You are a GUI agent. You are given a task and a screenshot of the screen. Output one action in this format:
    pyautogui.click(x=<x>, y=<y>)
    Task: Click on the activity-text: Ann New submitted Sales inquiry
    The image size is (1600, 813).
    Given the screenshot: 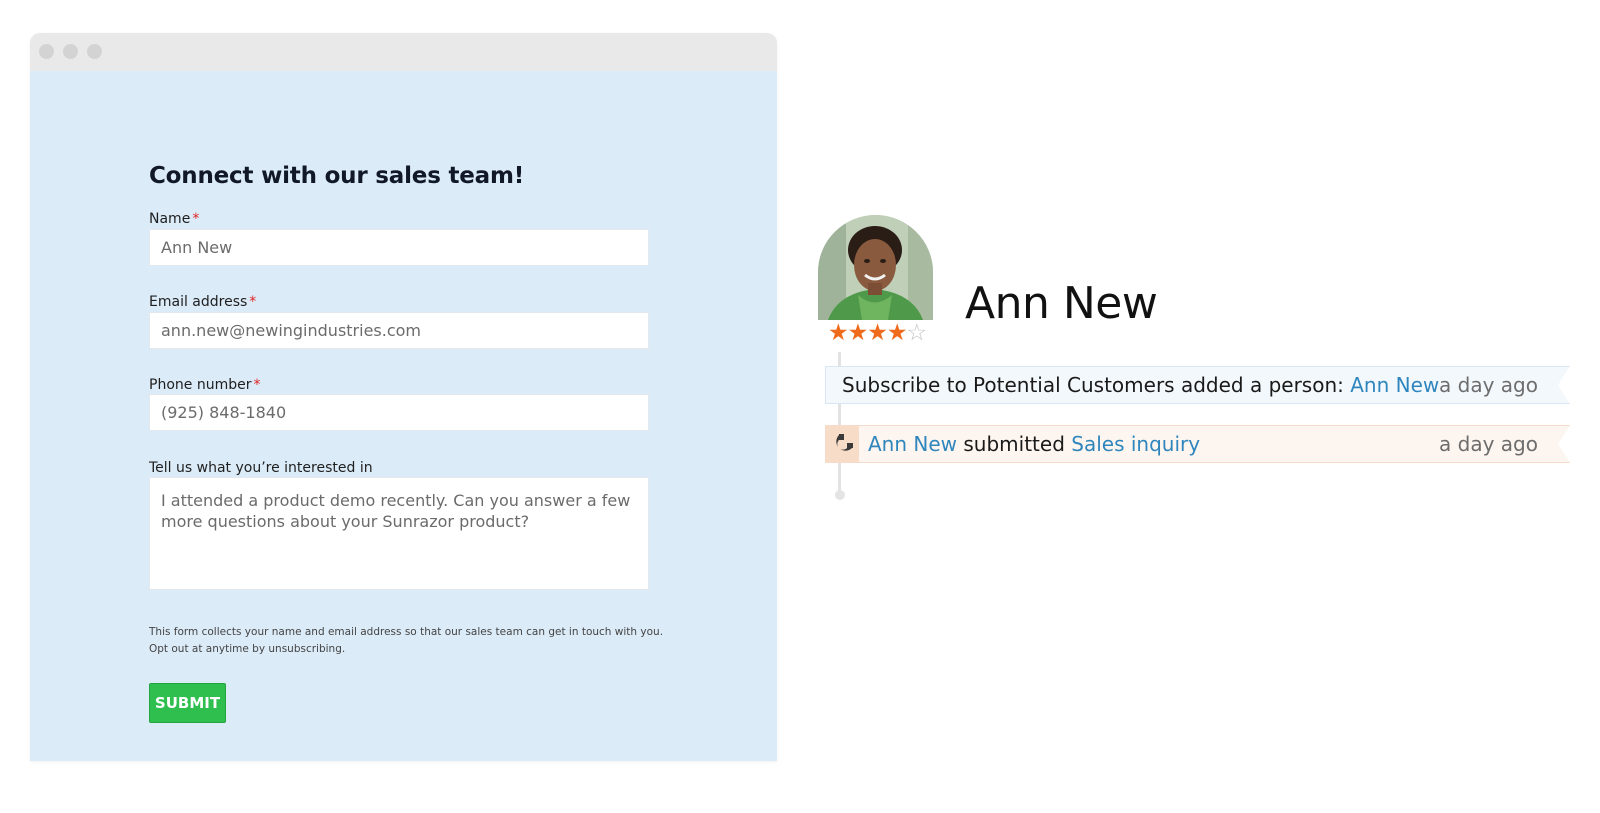 What is the action you would take?
    pyautogui.click(x=1034, y=444)
    